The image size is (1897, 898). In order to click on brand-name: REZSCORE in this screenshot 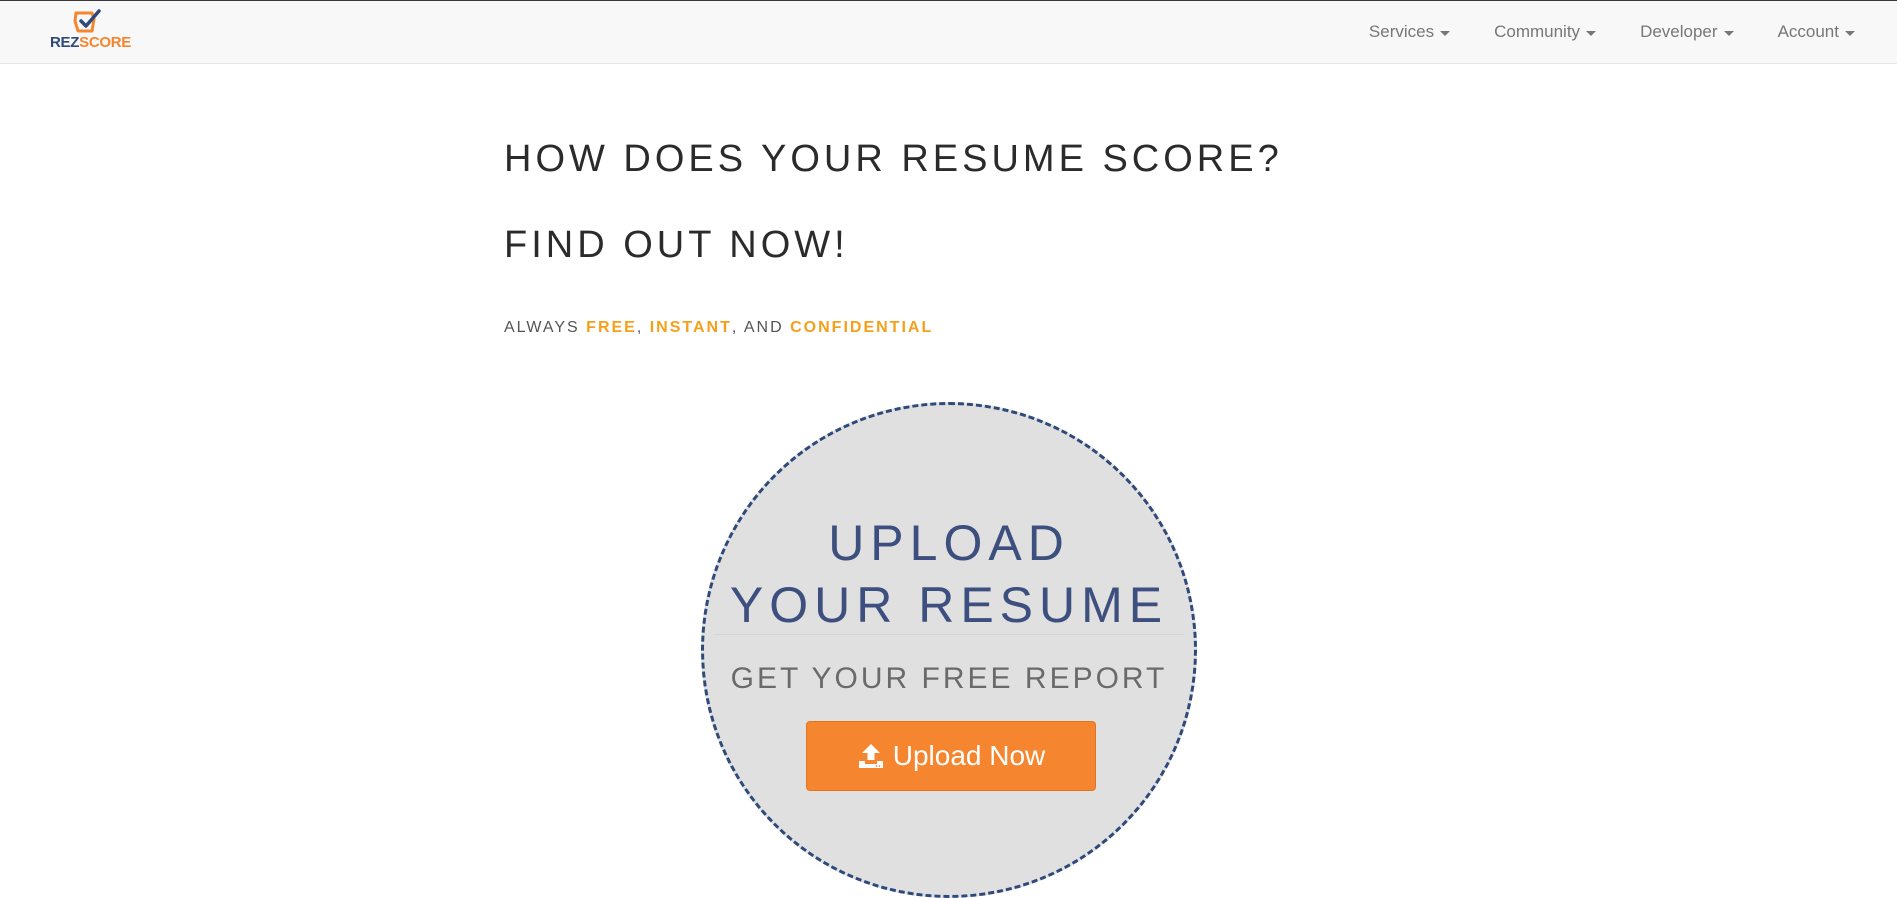, I will do `click(90, 42)`.